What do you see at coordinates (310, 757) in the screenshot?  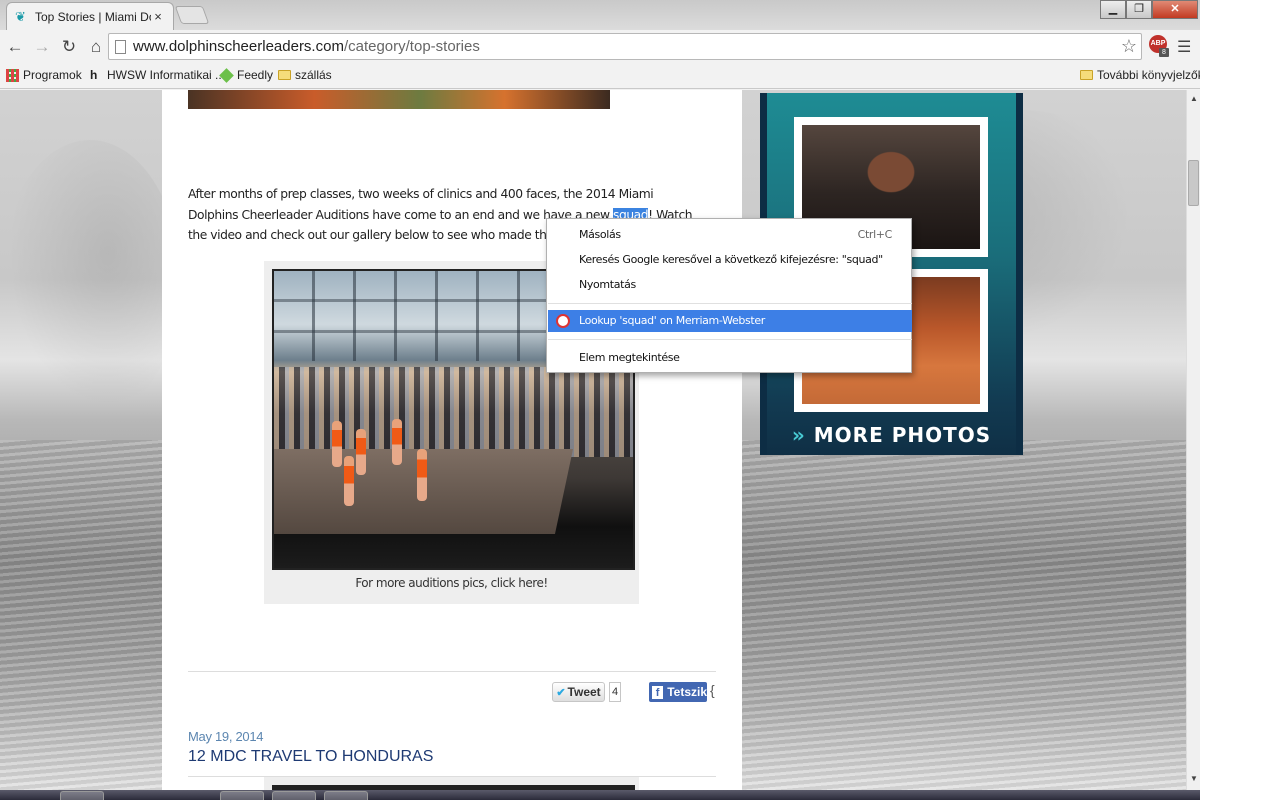 I see `post-title-link: 12 MDC TRAVEL TO HONDURAS` at bounding box center [310, 757].